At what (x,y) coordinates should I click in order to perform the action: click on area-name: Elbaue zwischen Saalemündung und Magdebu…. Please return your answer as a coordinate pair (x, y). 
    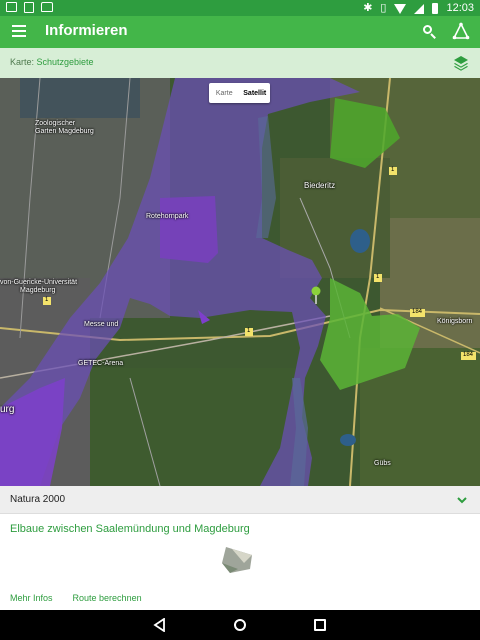
    Looking at the image, I should click on (130, 529).